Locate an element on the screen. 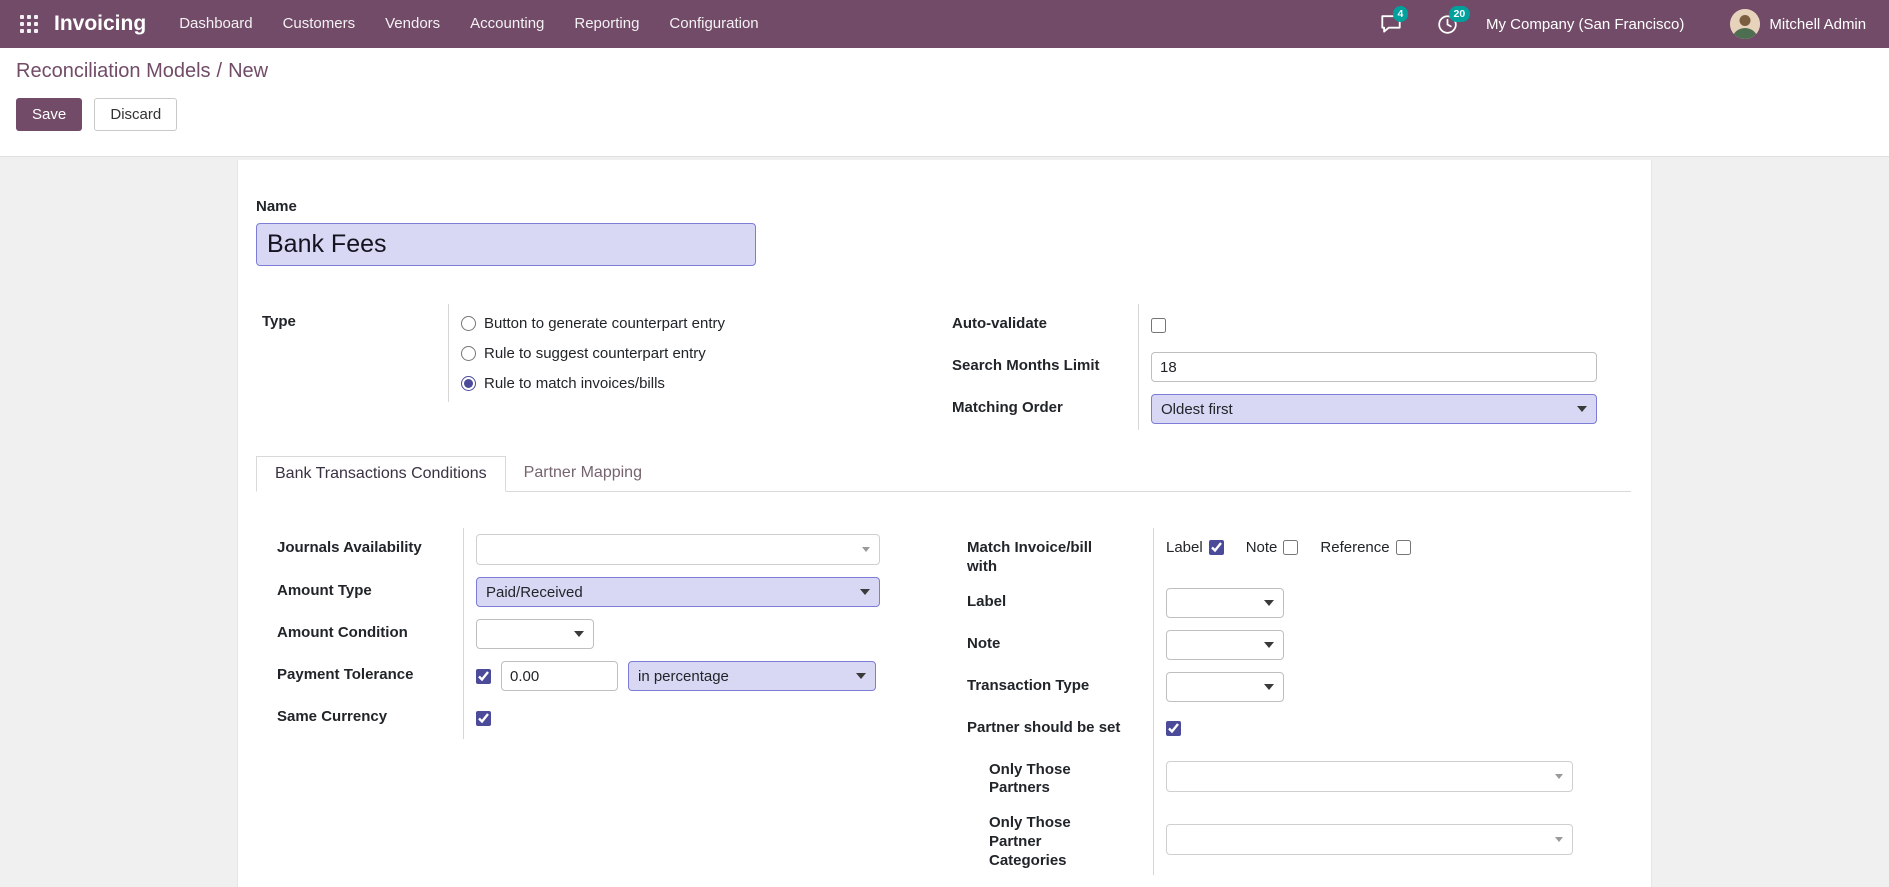 This screenshot has height=887, width=1889. amount-type-label: Amount Type is located at coordinates (324, 590).